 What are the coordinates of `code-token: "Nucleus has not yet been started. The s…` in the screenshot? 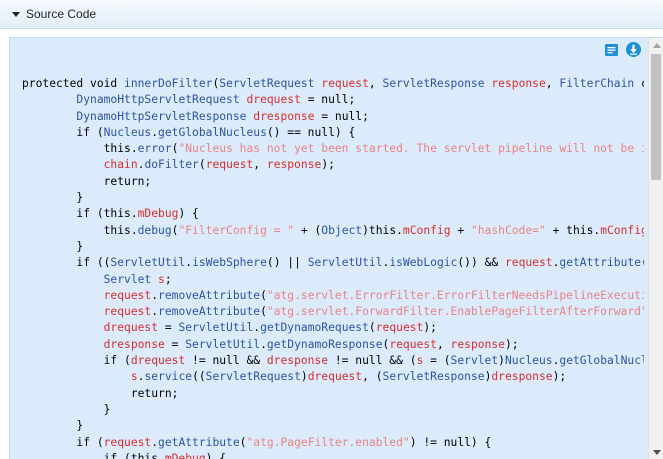 It's located at (411, 149).